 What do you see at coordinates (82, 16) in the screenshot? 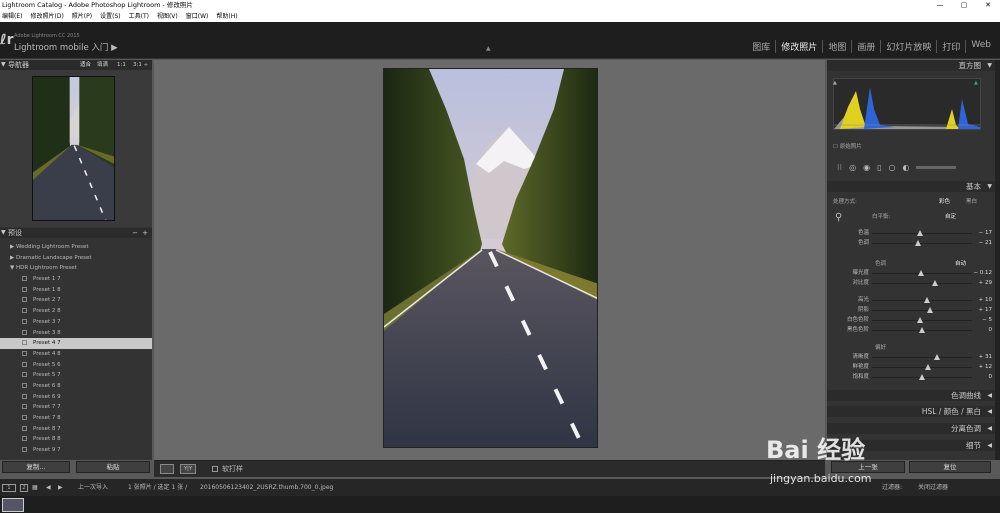
I see `menu-photo: 照片(P)` at bounding box center [82, 16].